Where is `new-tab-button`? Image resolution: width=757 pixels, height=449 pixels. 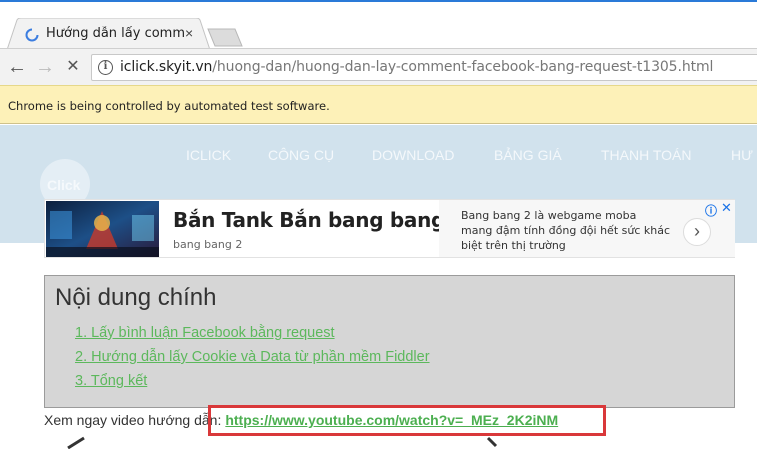 new-tab-button is located at coordinates (225, 37).